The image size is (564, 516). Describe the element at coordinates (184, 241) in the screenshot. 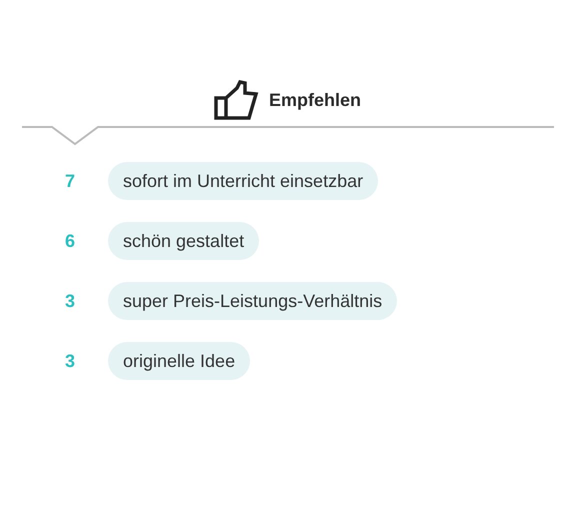

I see `recommendation-tag: schön gestaltet` at that location.